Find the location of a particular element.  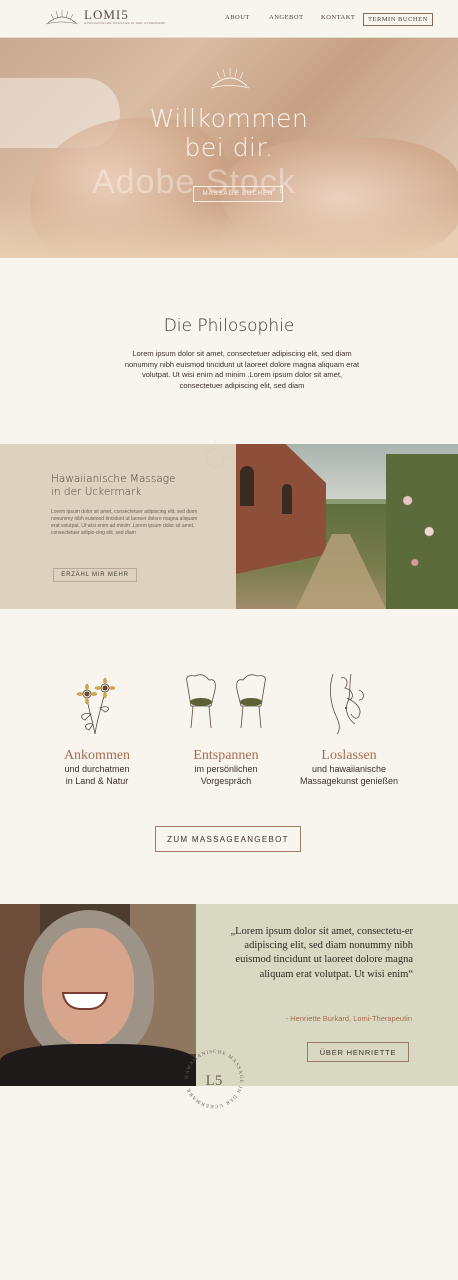

tell-me-more-button: ERZÄHL MIR MEHR is located at coordinates (95, 575).